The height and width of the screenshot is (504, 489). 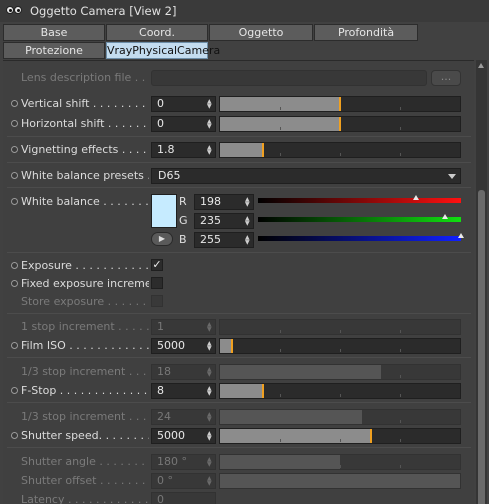 What do you see at coordinates (481, 65) in the screenshot?
I see `scroll-up-arrow-icon` at bounding box center [481, 65].